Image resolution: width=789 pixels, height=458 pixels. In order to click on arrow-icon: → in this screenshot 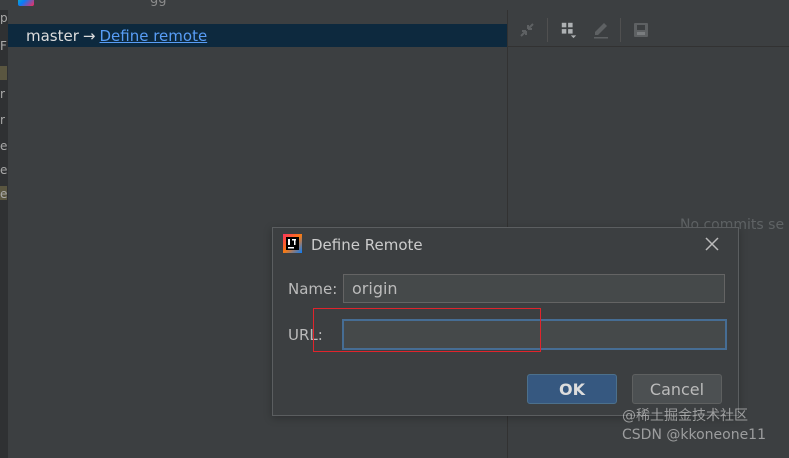, I will do `click(89, 35)`.